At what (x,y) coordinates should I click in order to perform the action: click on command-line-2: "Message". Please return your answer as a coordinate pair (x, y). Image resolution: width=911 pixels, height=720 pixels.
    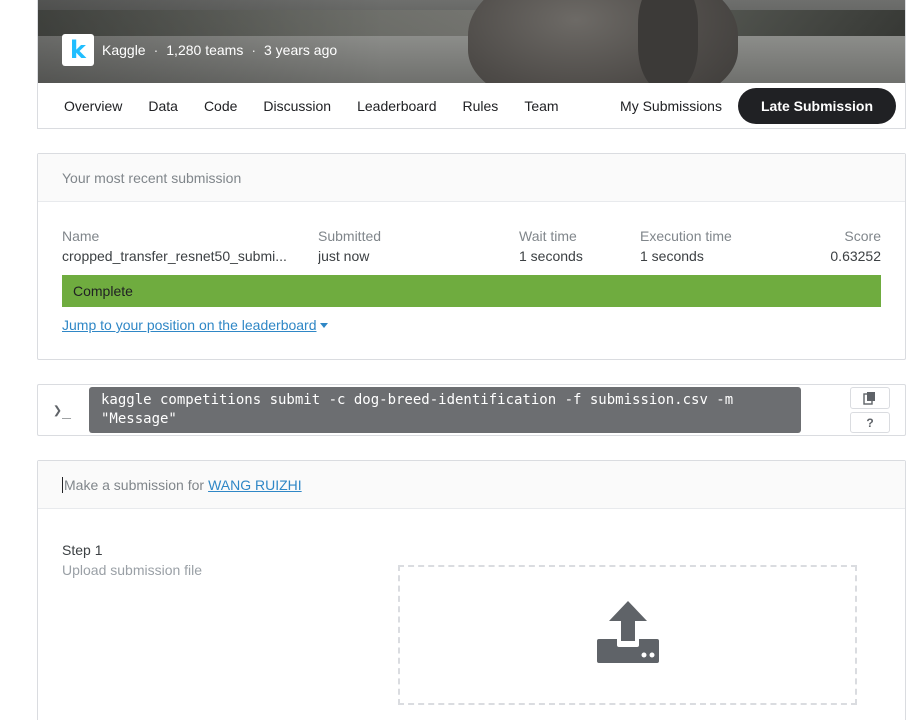
    Looking at the image, I should click on (445, 419).